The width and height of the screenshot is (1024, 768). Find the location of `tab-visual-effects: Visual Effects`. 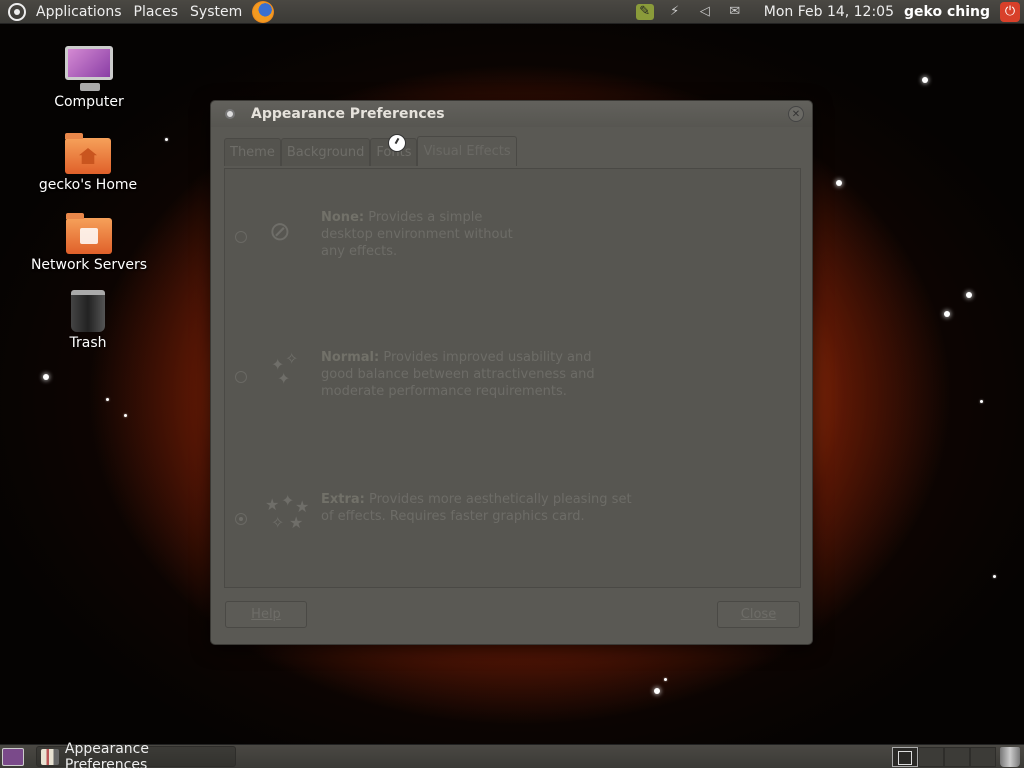

tab-visual-effects: Visual Effects is located at coordinates (467, 151).